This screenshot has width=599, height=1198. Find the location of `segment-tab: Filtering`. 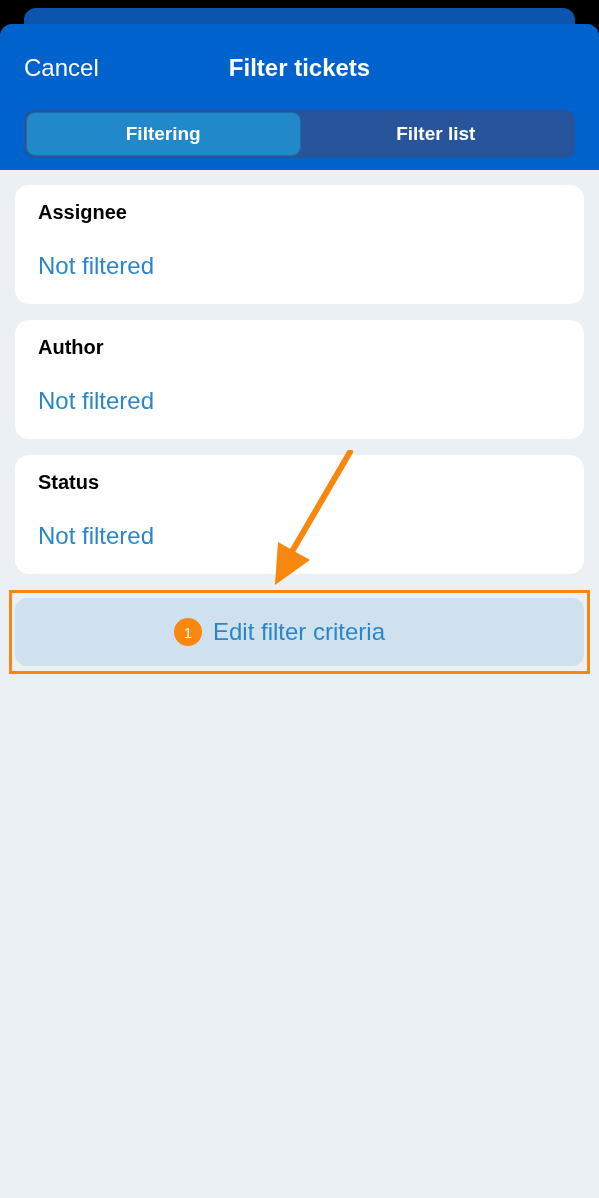

segment-tab: Filtering is located at coordinates (163, 134).